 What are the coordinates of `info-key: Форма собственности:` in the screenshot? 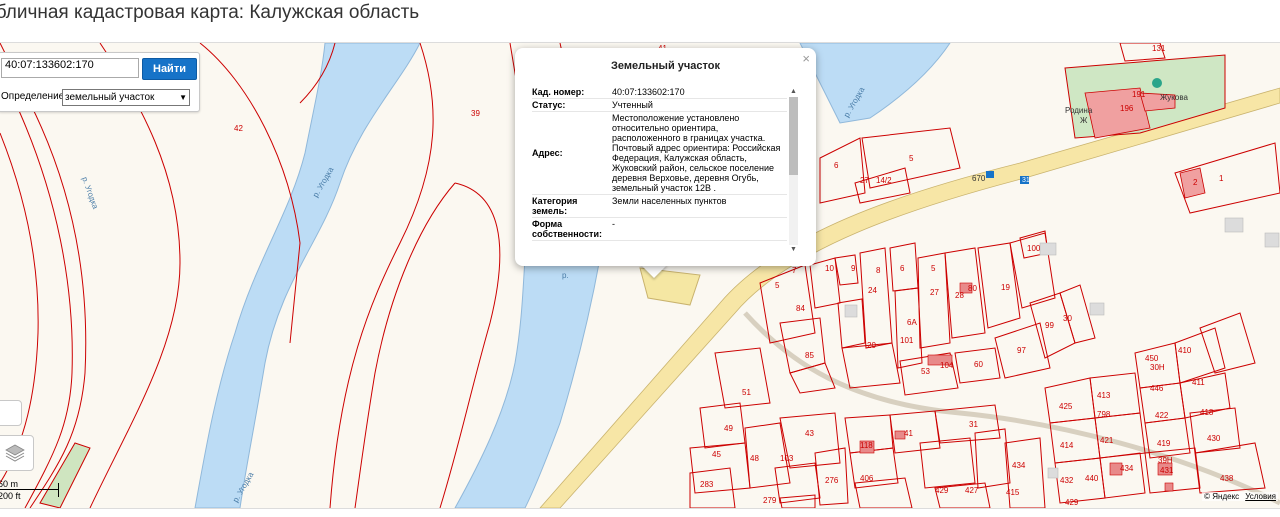 It's located at (567, 229).